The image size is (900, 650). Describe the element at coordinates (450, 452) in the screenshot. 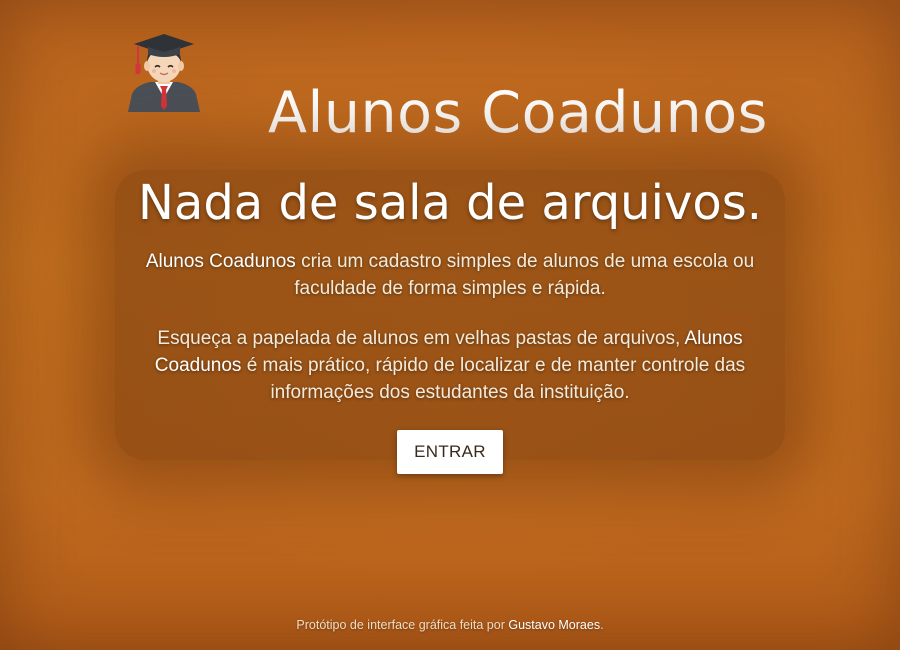

I see `enter-button: ENTRAR` at that location.